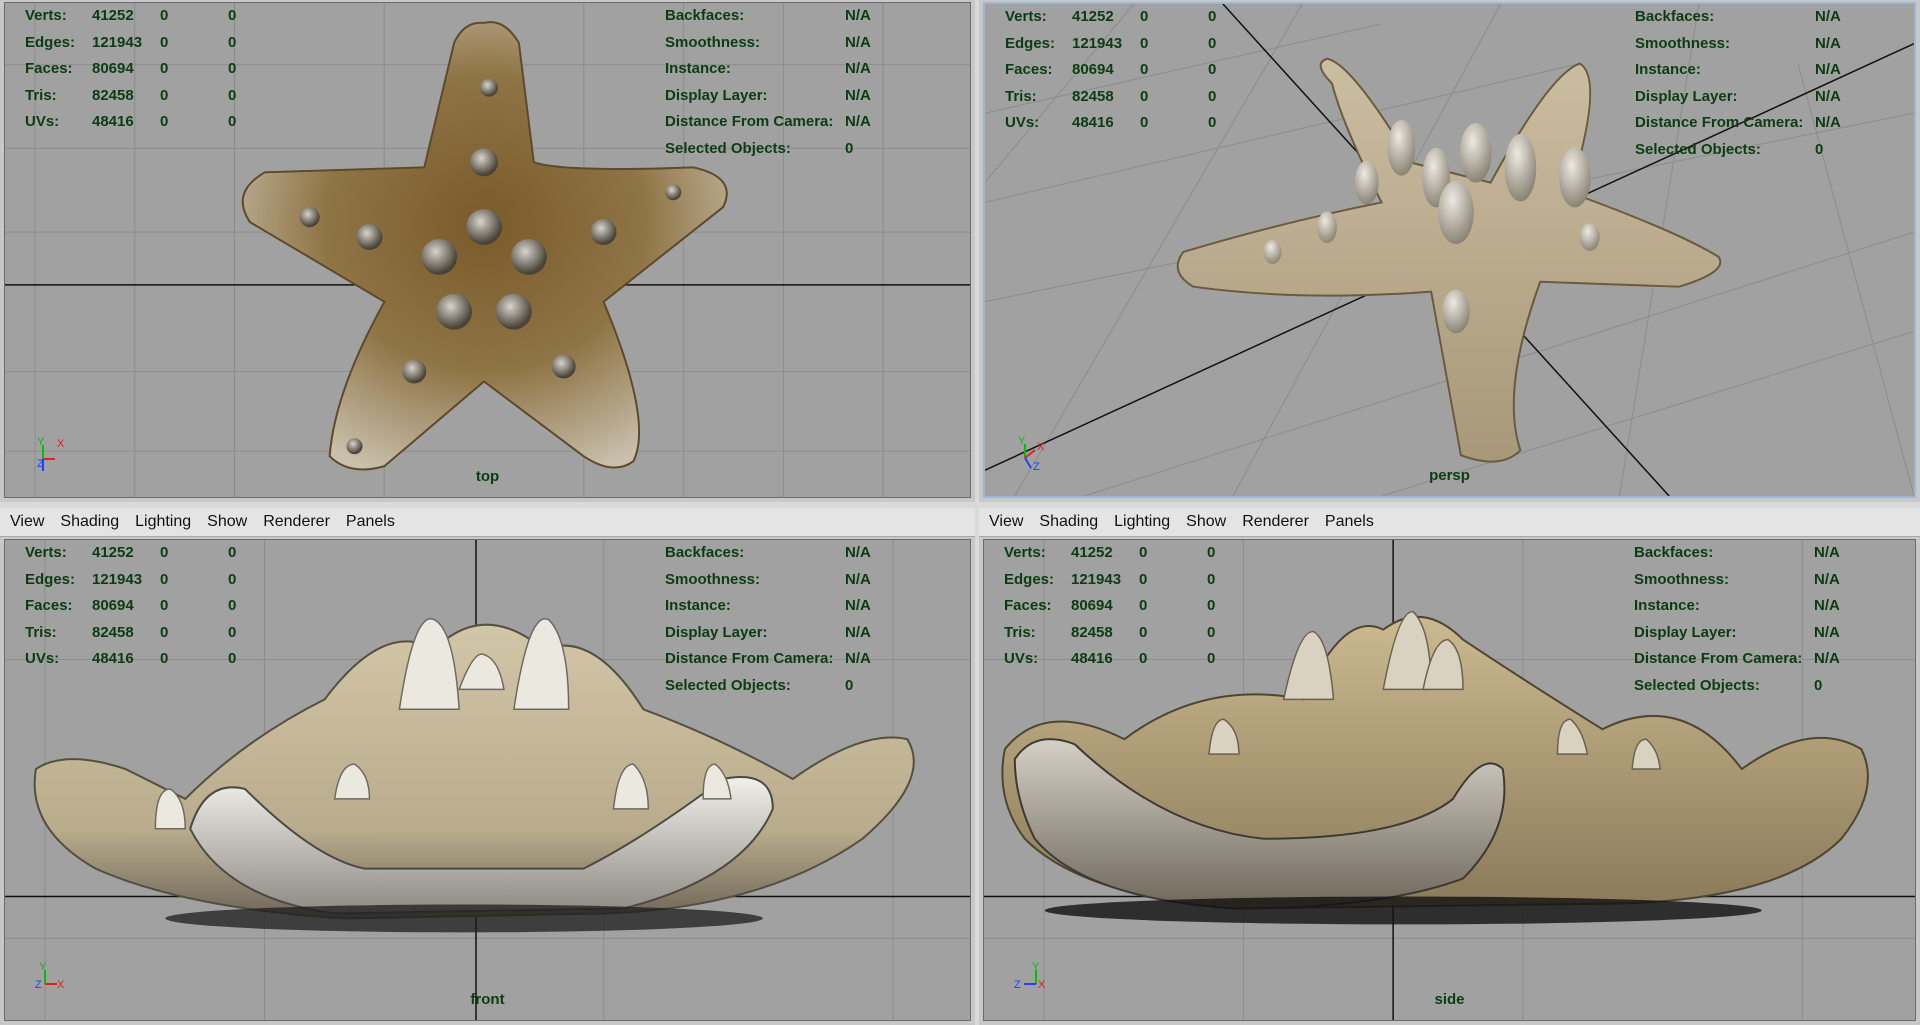 This screenshot has height=1025, width=1920. What do you see at coordinates (487, 476) in the screenshot?
I see `camera-label: top` at bounding box center [487, 476].